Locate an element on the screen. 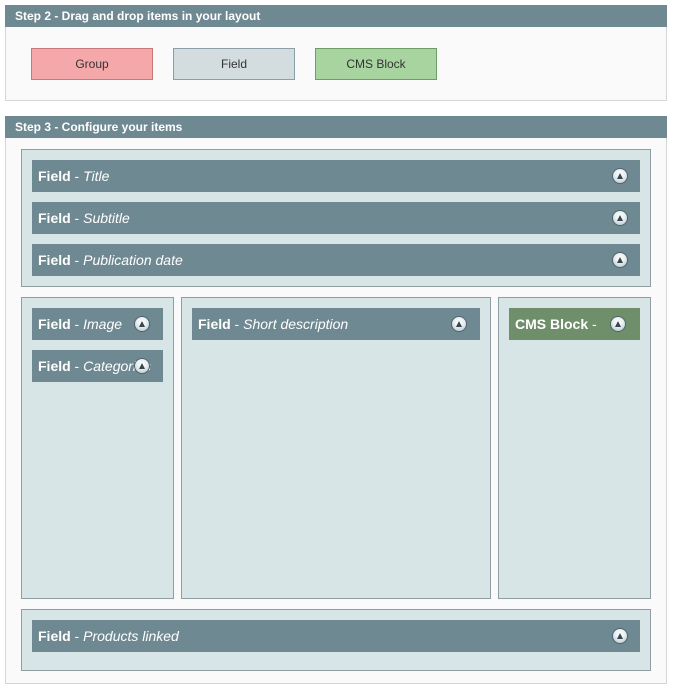 The height and width of the screenshot is (686, 675). group-right is located at coordinates (574, 448).